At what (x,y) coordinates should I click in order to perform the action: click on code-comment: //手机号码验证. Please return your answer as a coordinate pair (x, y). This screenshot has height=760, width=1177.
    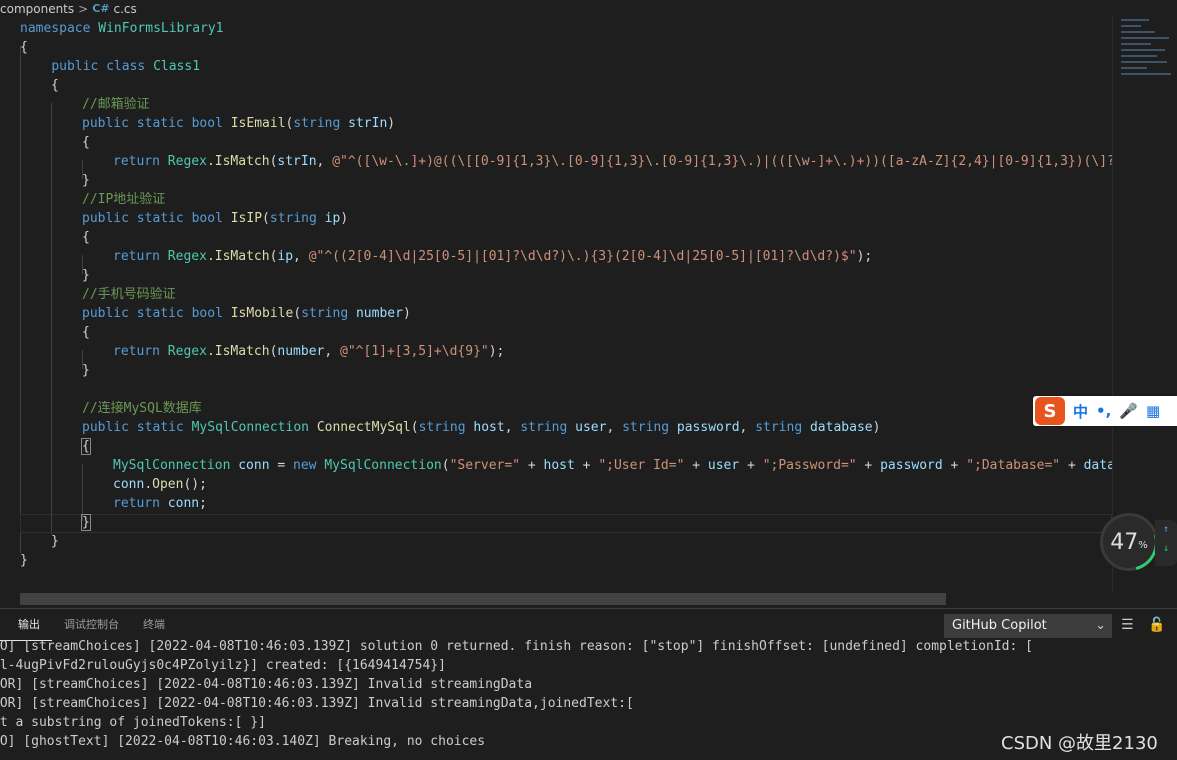
    Looking at the image, I should click on (129, 294).